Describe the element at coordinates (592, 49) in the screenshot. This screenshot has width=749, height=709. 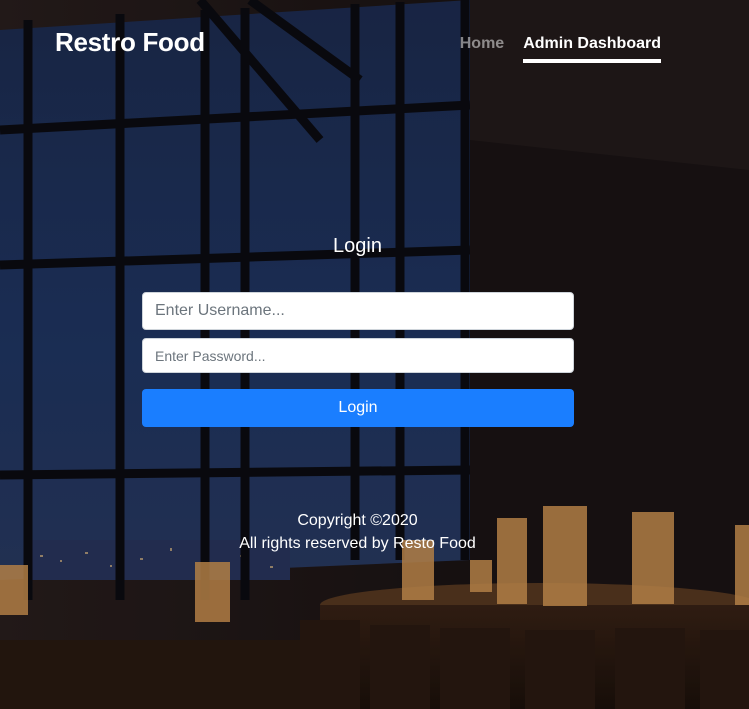
I see `nav-admin-dashboard-link: Admin Dashboard` at that location.